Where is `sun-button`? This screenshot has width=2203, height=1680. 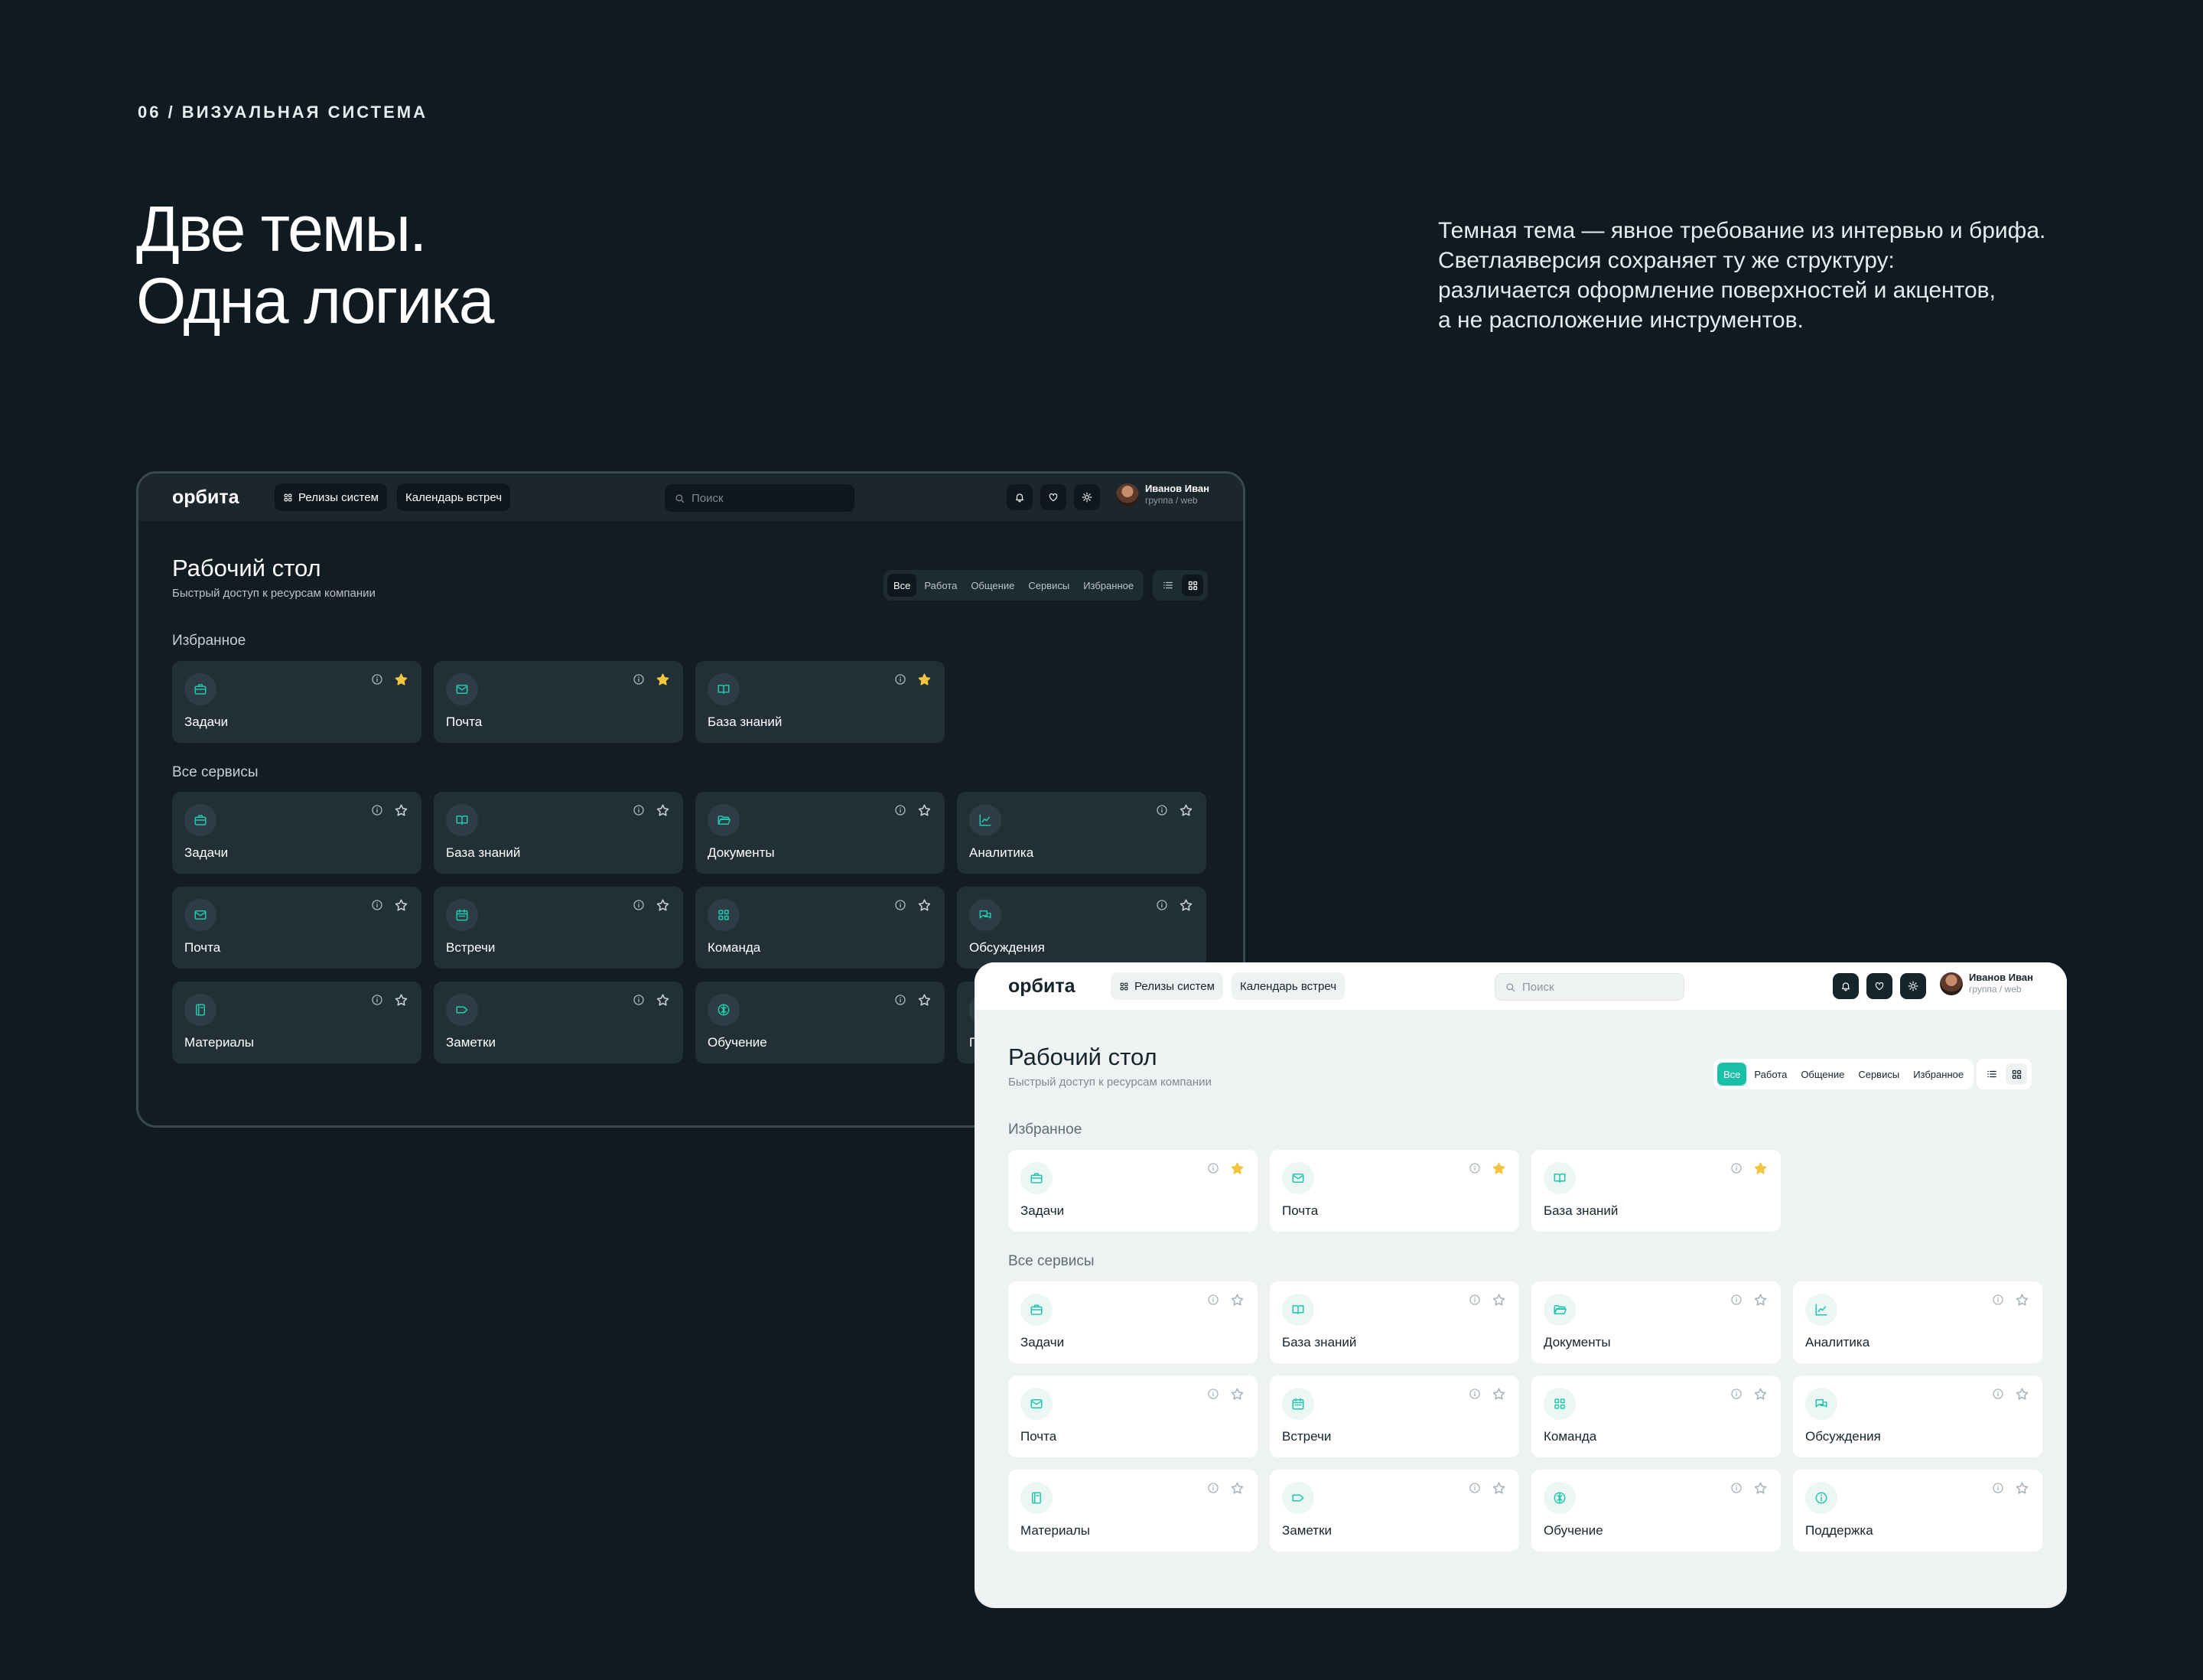
sun-button is located at coordinates (1087, 497).